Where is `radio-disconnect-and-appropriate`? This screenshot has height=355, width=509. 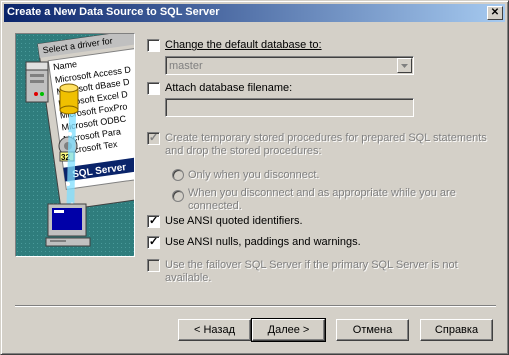
radio-disconnect-and-appropriate is located at coordinates (178, 196).